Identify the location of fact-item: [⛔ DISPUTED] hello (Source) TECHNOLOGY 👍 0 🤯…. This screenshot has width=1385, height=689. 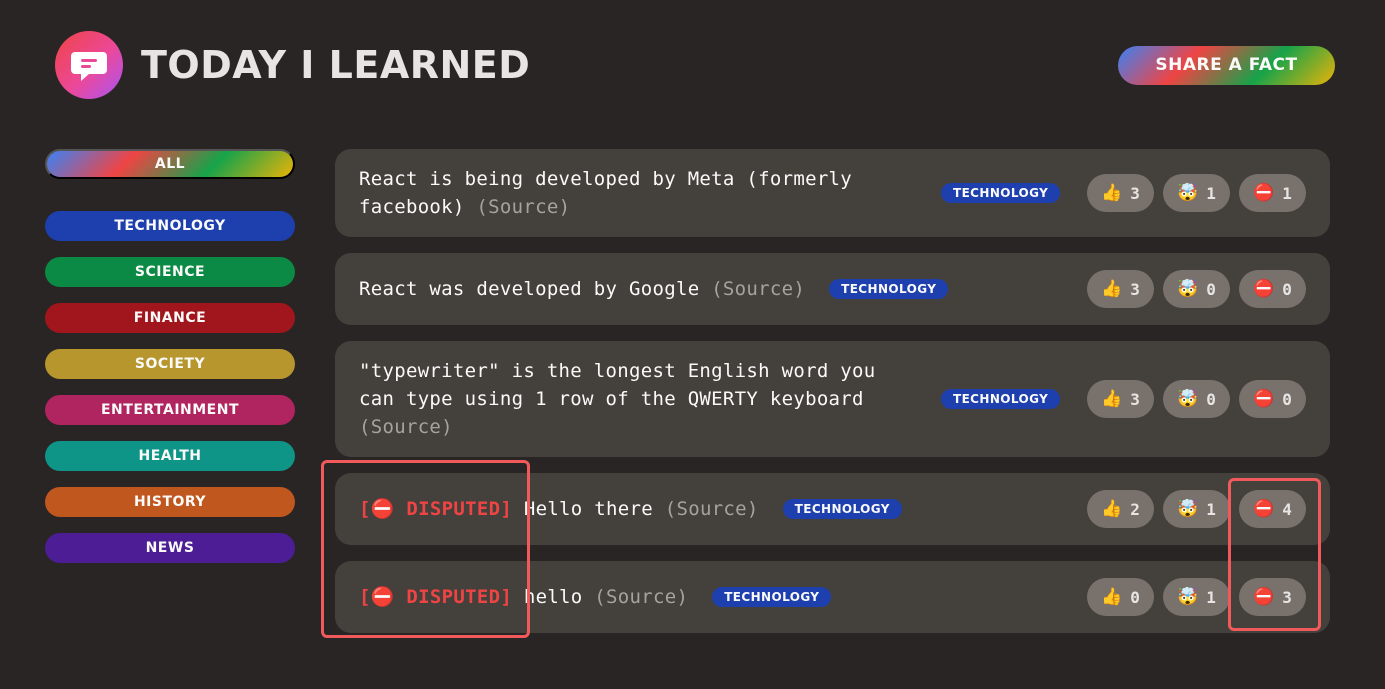
(832, 597).